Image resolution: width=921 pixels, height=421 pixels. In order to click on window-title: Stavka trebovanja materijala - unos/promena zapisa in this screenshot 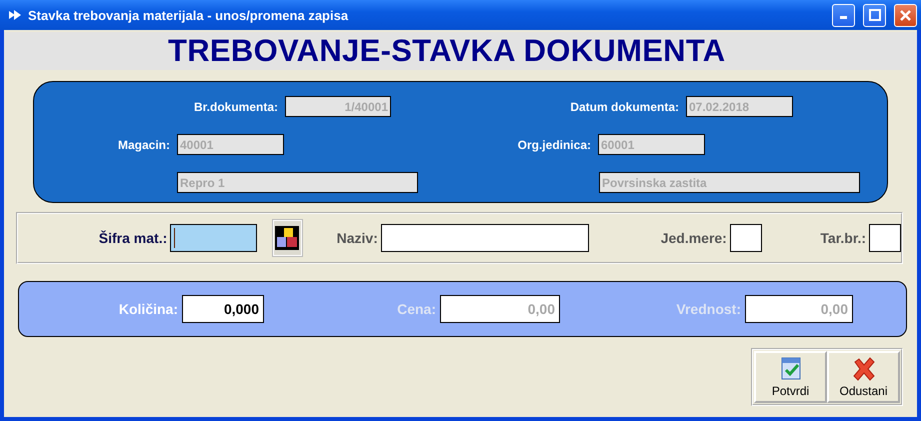, I will do `click(189, 15)`.